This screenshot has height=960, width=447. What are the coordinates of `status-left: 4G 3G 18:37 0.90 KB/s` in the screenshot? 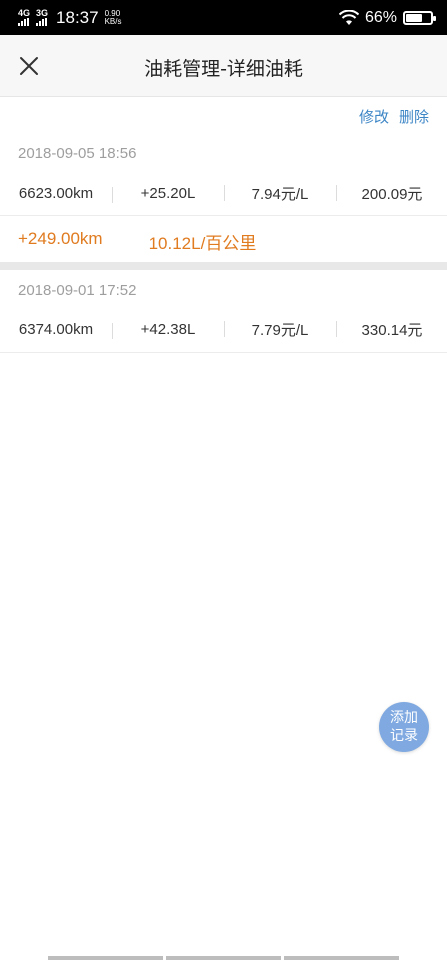 It's located at (69, 18).